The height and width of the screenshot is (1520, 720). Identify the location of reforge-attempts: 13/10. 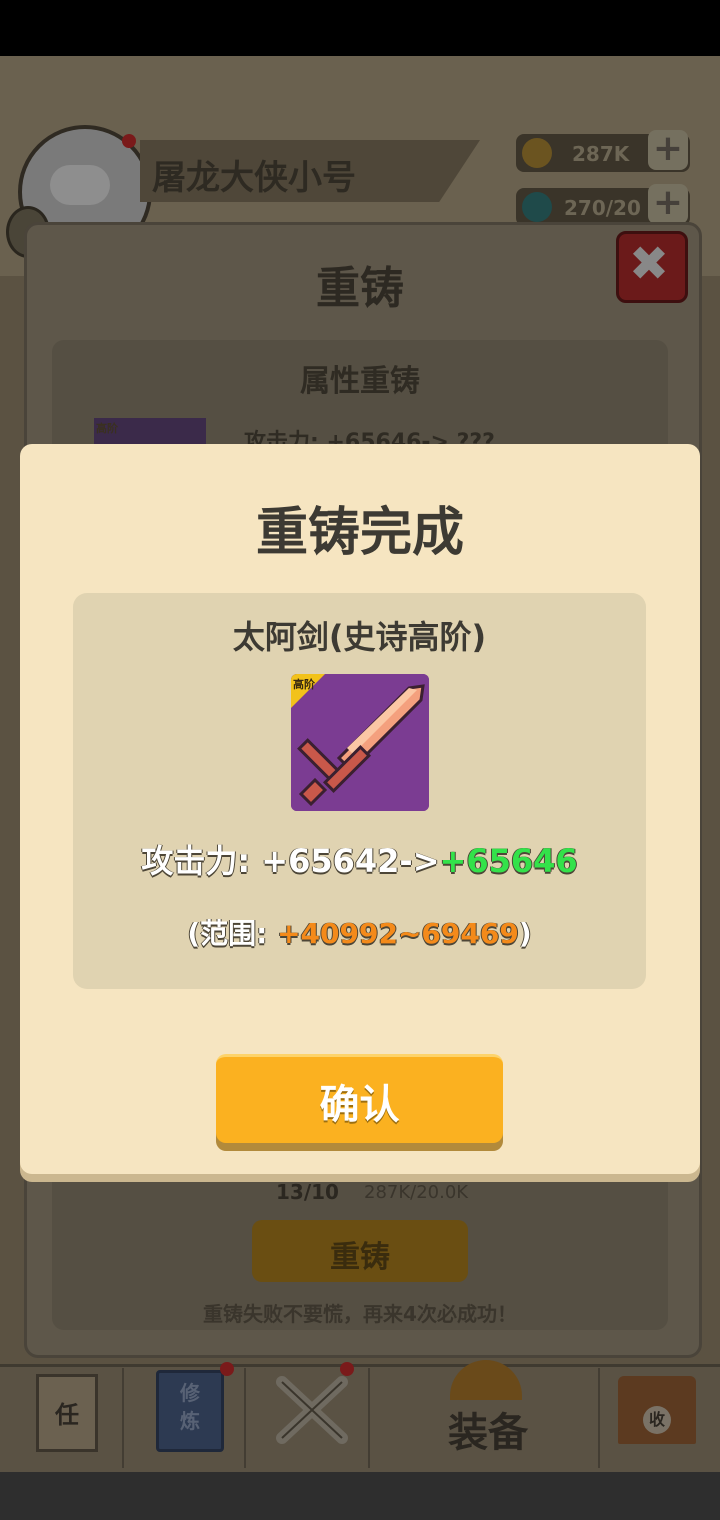
(307, 1192).